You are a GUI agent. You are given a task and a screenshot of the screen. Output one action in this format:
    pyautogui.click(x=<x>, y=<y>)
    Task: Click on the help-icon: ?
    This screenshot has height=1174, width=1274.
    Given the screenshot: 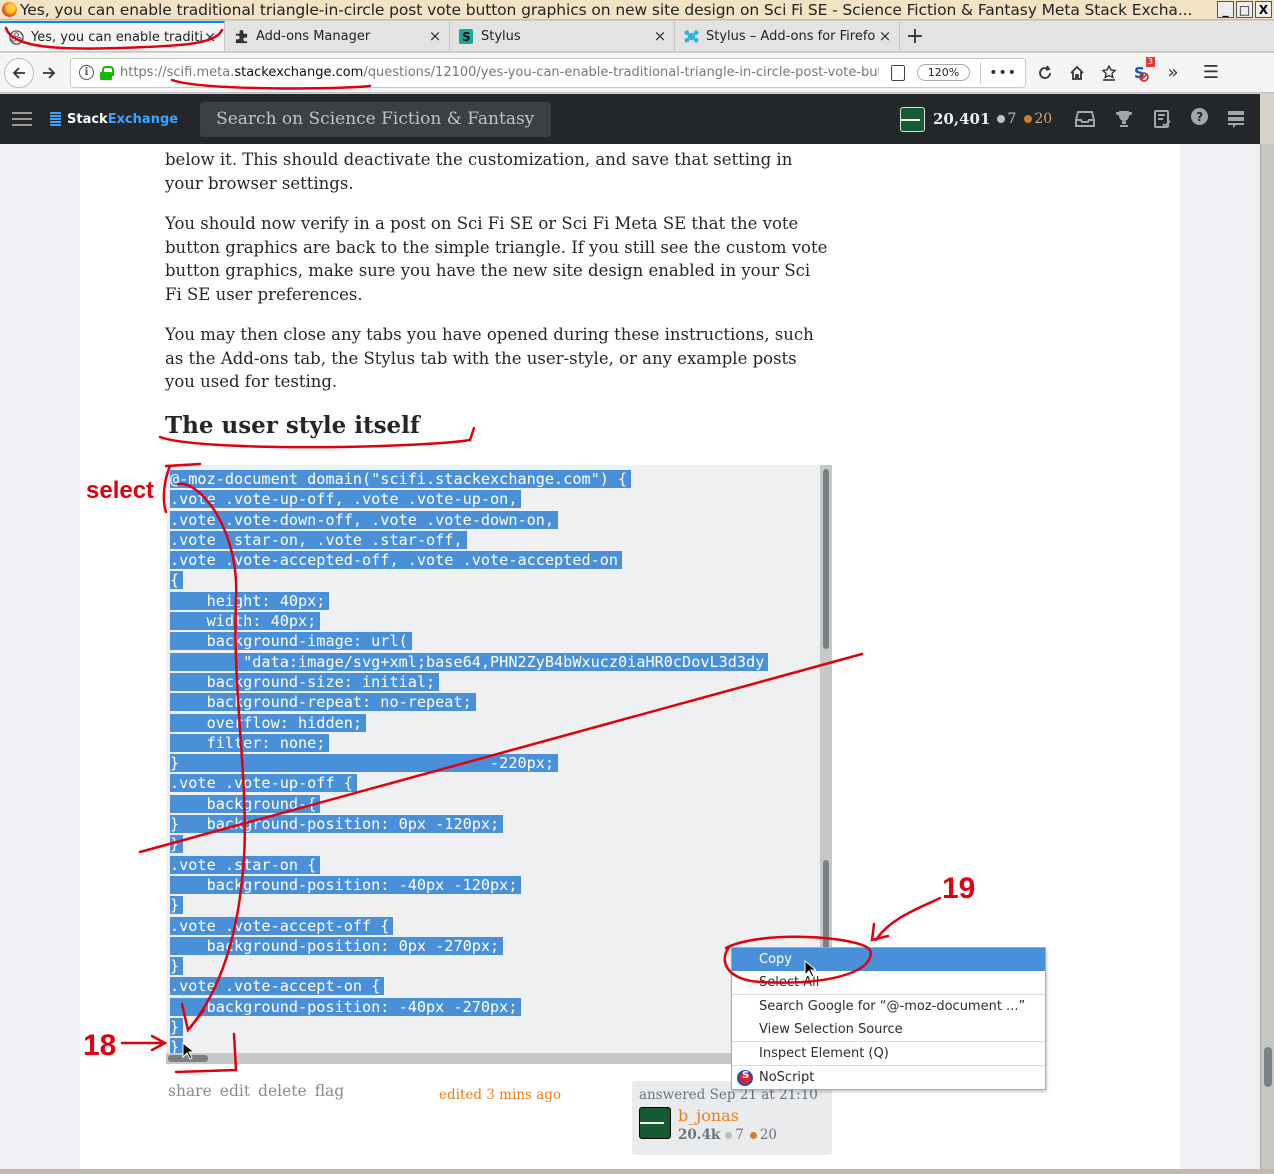 What is the action you would take?
    pyautogui.click(x=1200, y=116)
    